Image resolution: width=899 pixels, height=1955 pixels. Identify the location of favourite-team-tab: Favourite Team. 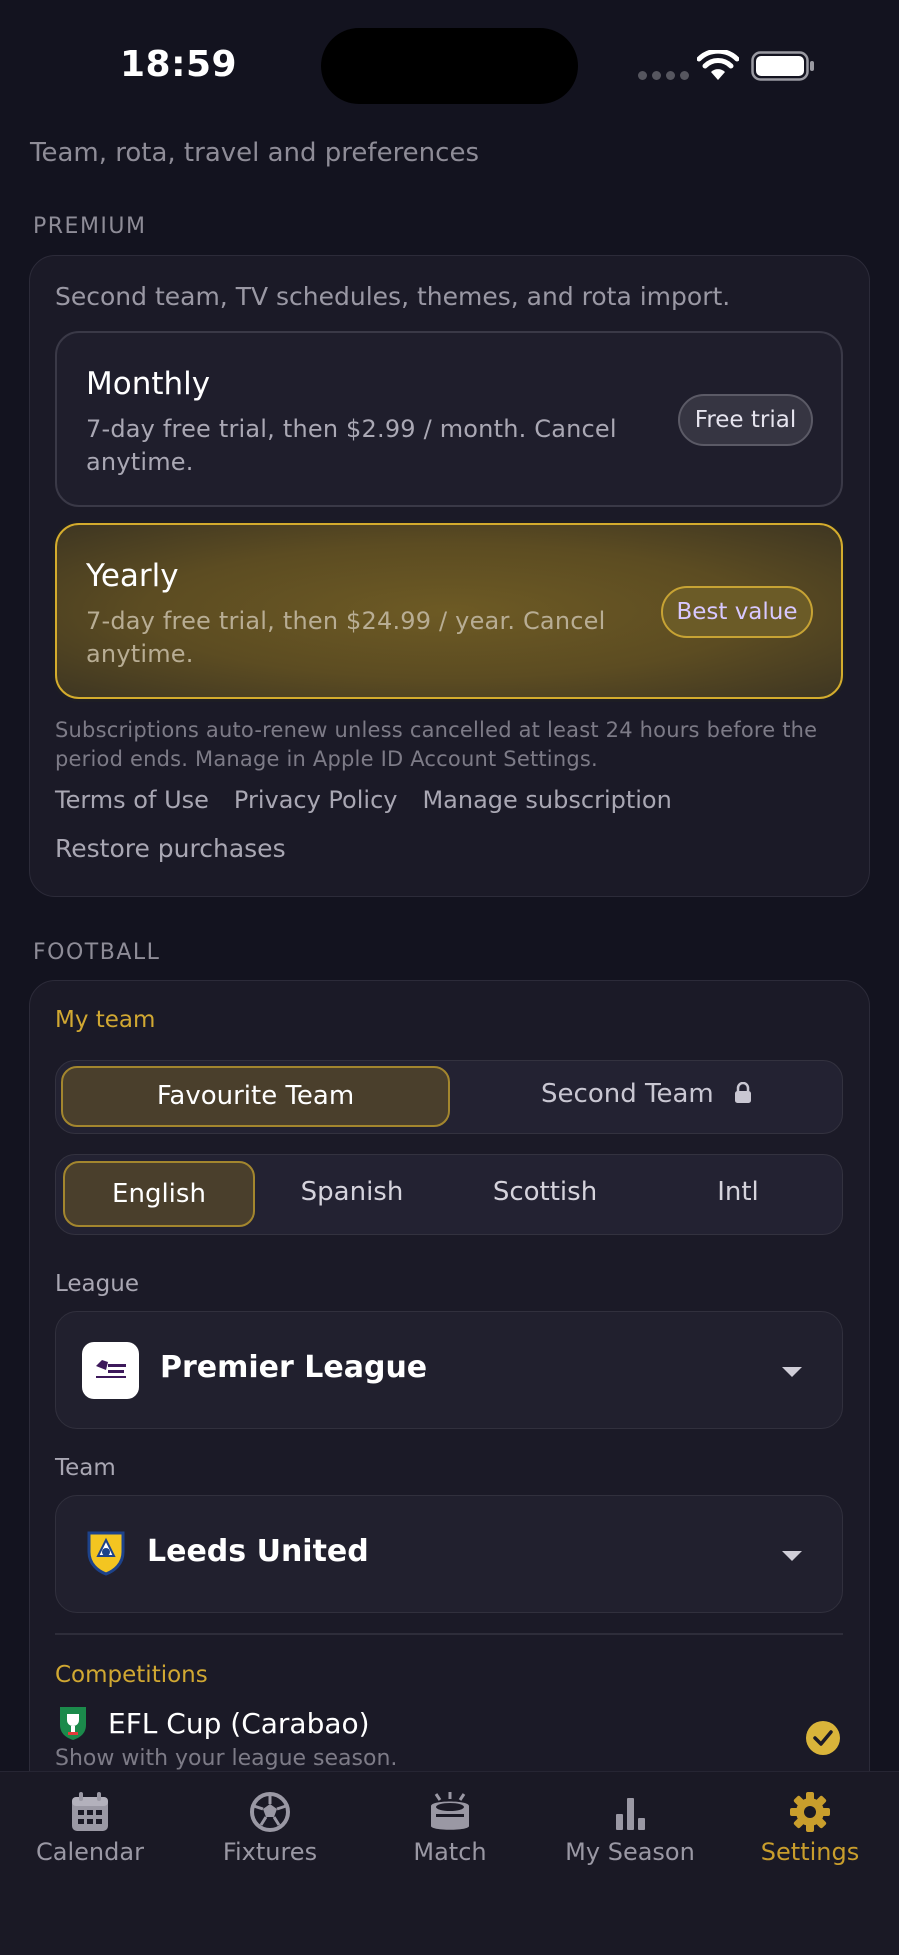
(255, 1096).